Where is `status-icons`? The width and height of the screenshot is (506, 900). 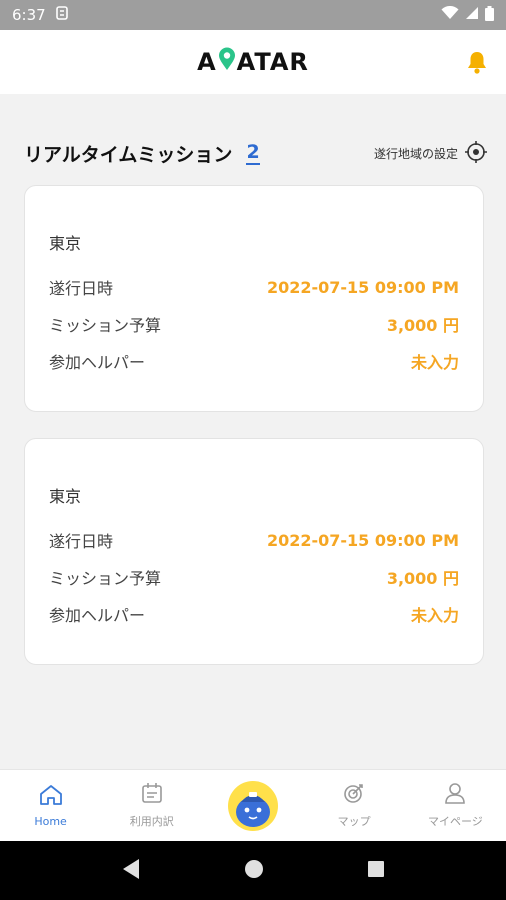
status-icons is located at coordinates (467, 15).